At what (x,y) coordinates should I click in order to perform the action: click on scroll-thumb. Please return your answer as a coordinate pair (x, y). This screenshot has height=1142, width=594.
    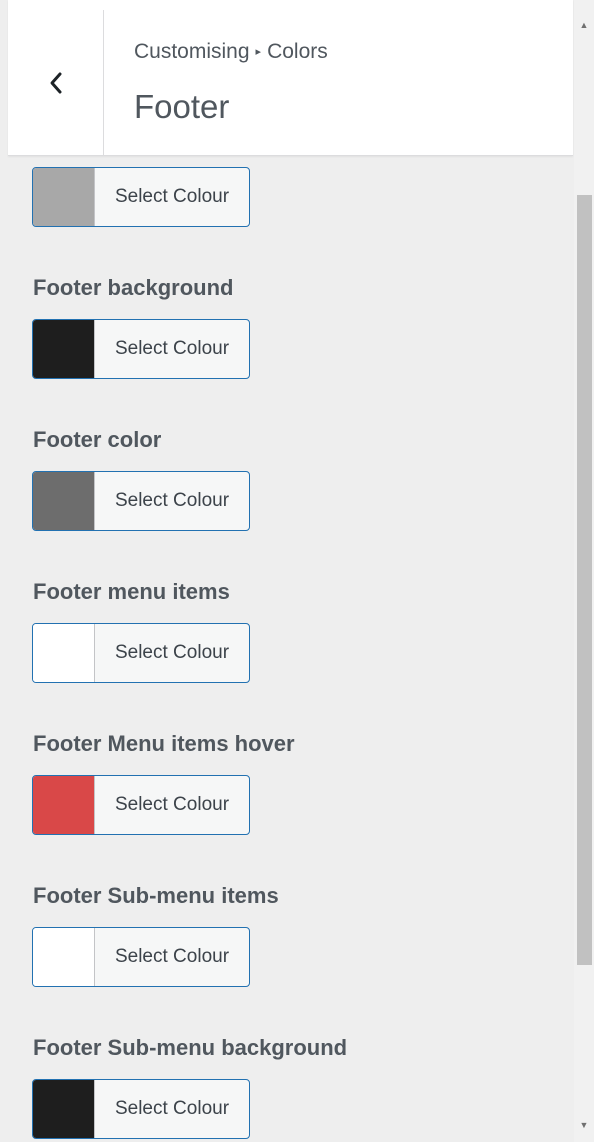
    Looking at the image, I should click on (584, 580).